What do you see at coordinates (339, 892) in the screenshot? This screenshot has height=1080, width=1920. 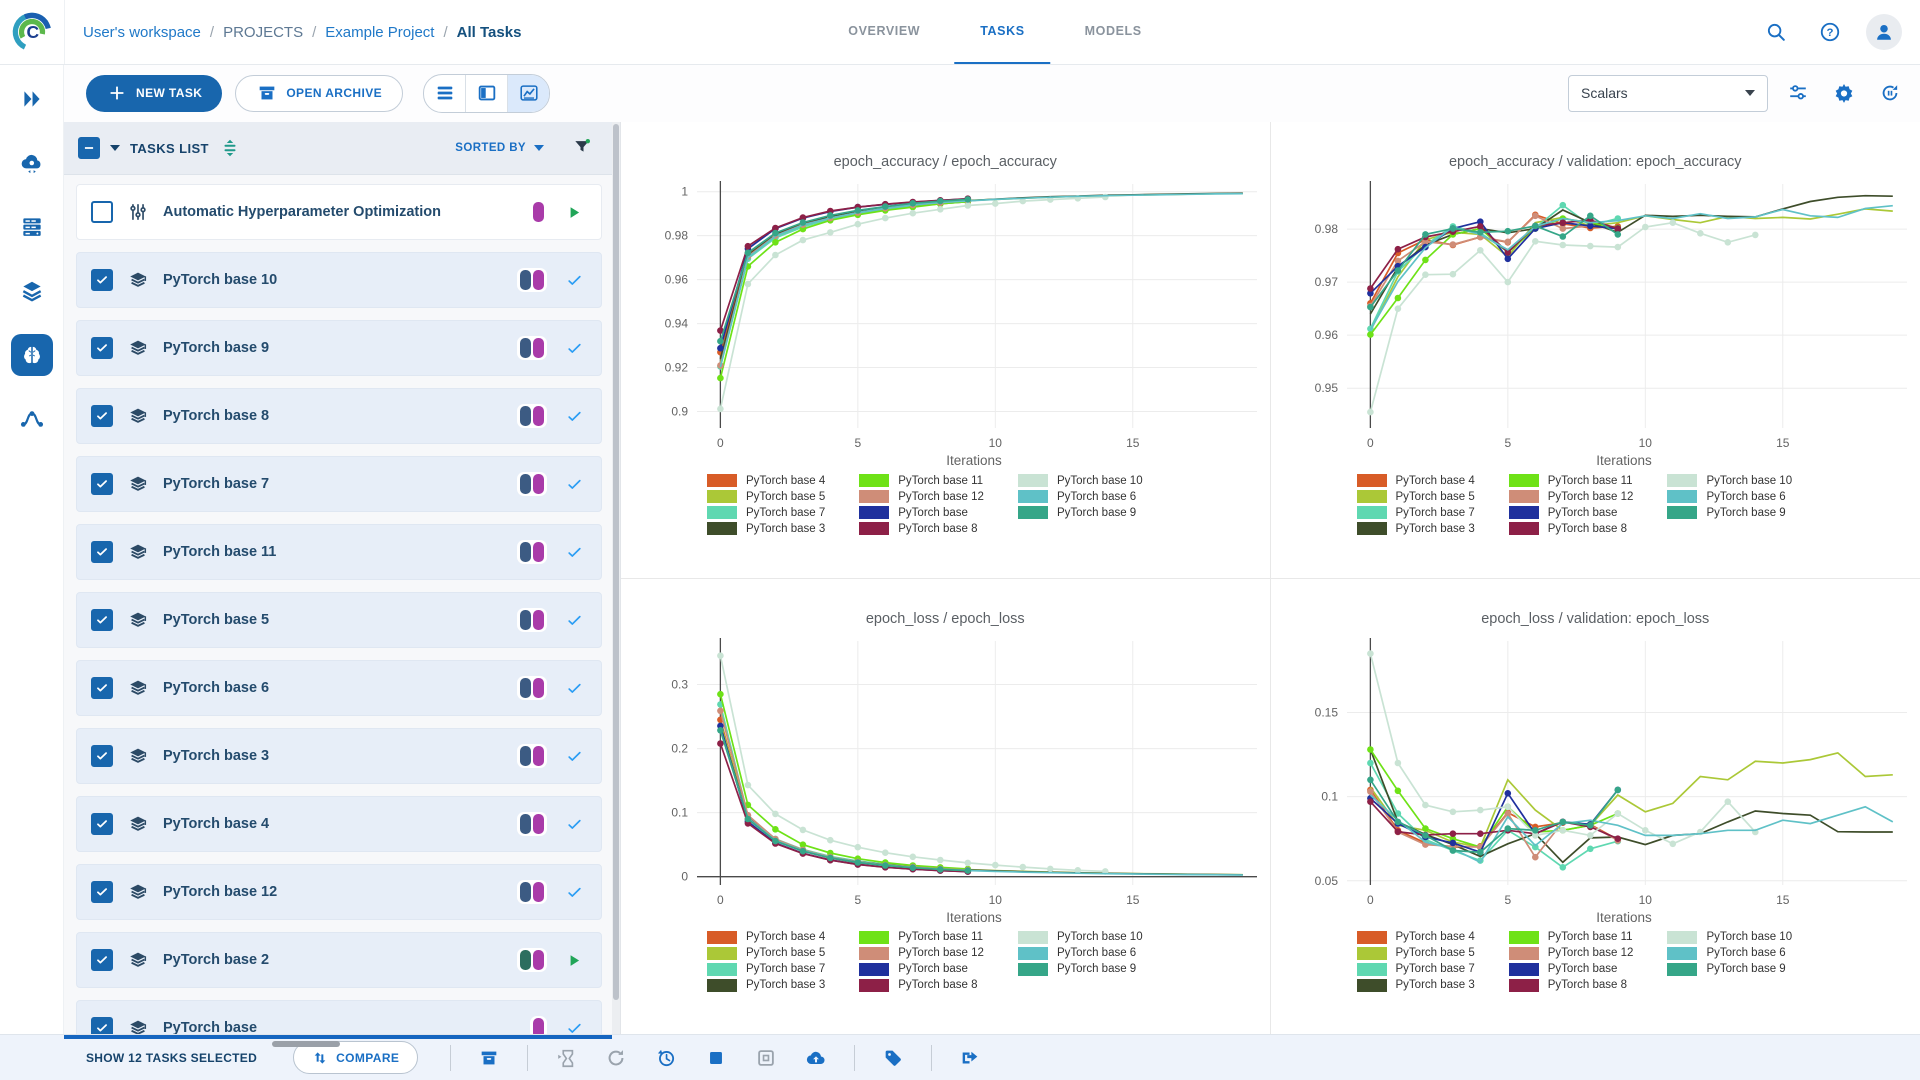 I see `task-row: PyTorch base 12` at bounding box center [339, 892].